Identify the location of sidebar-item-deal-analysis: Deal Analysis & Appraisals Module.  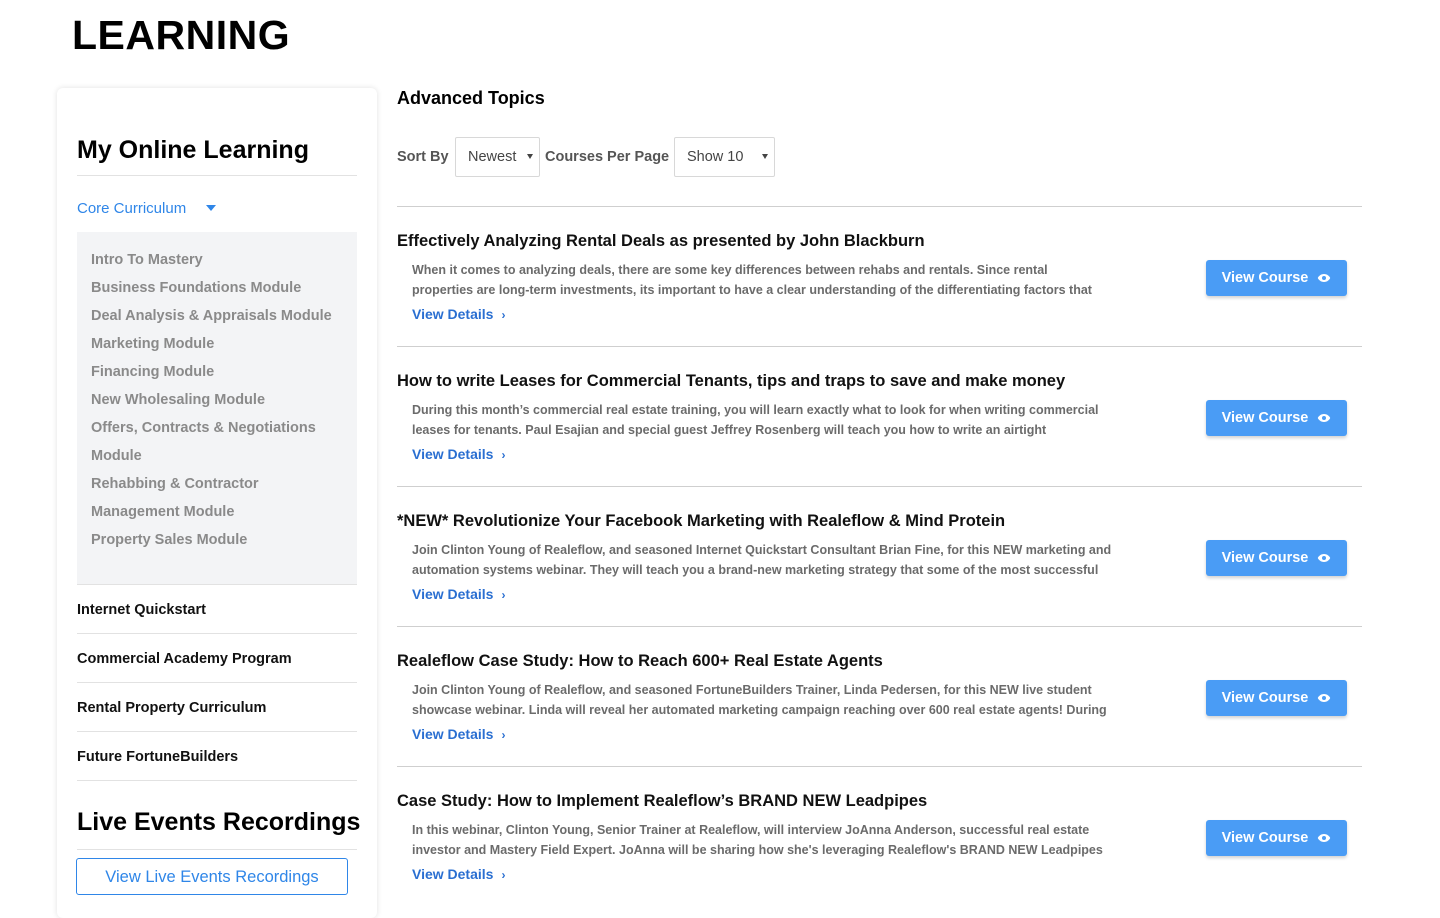
(219, 316).